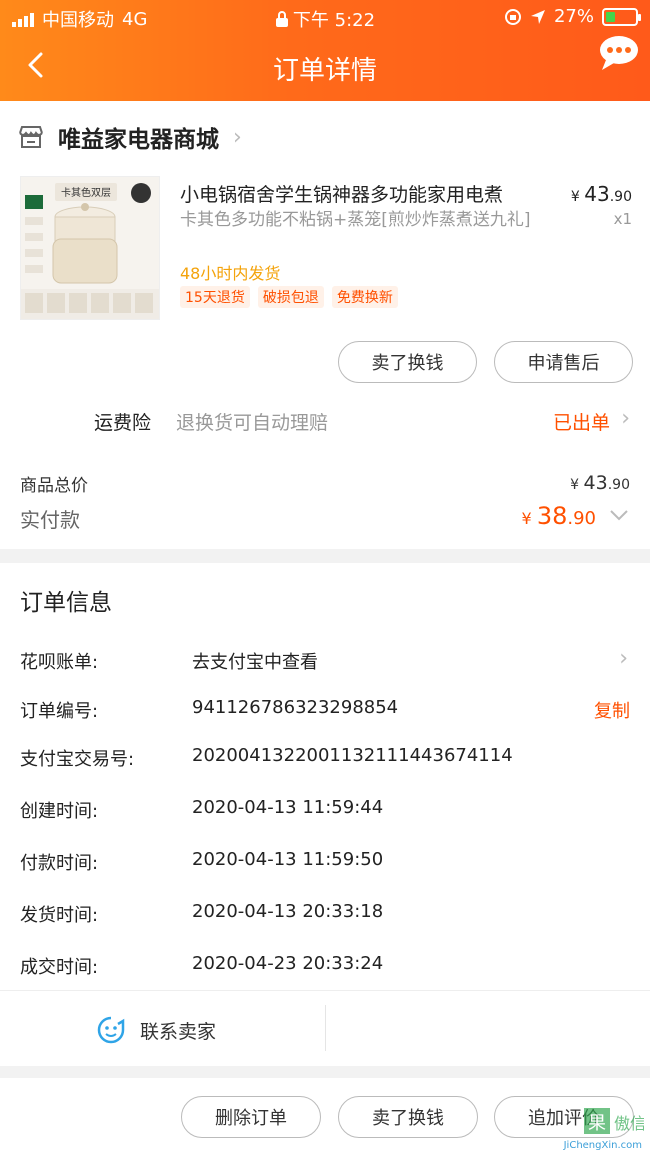 This screenshot has width=650, height=1155. Describe the element at coordinates (637, 1123) in the screenshot. I see `svg-text: 信` at that location.